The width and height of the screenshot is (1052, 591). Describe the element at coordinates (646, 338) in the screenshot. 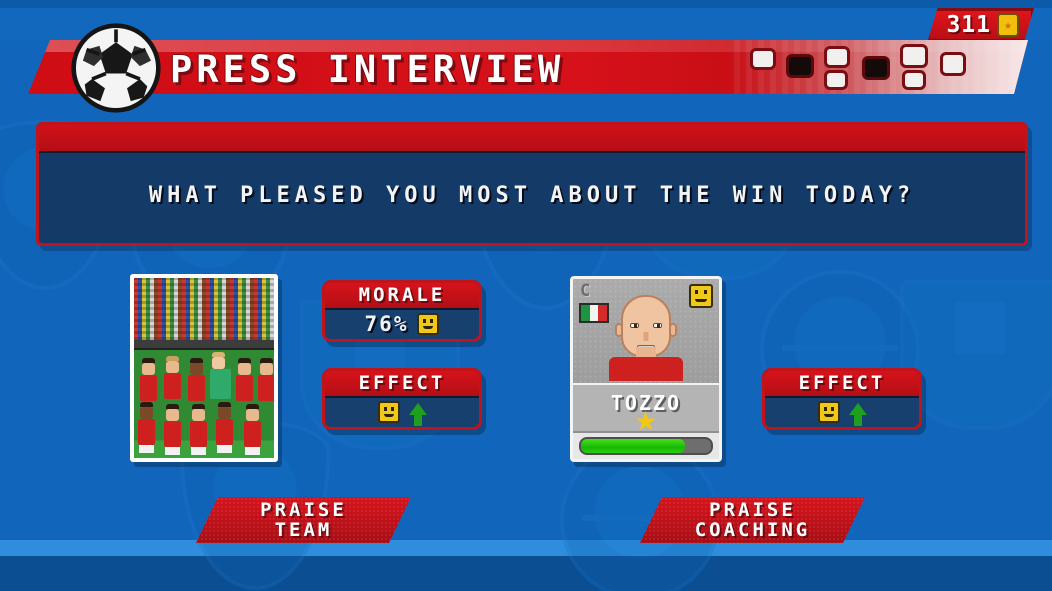

I see `player-face` at that location.